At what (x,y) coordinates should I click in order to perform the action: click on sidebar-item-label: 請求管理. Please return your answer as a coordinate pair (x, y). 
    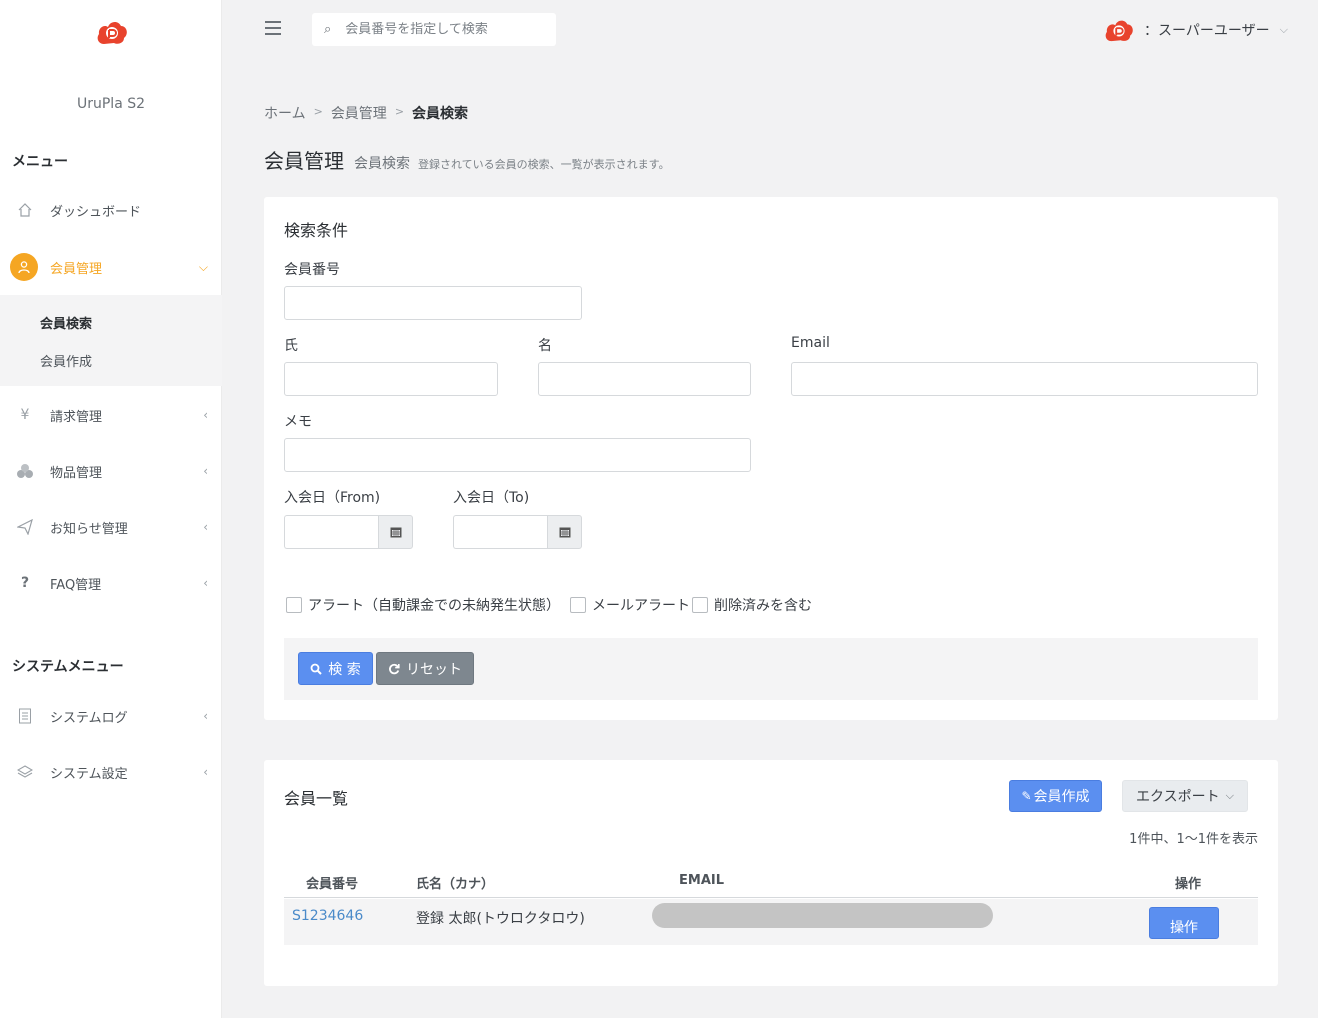
    Looking at the image, I should click on (76, 417).